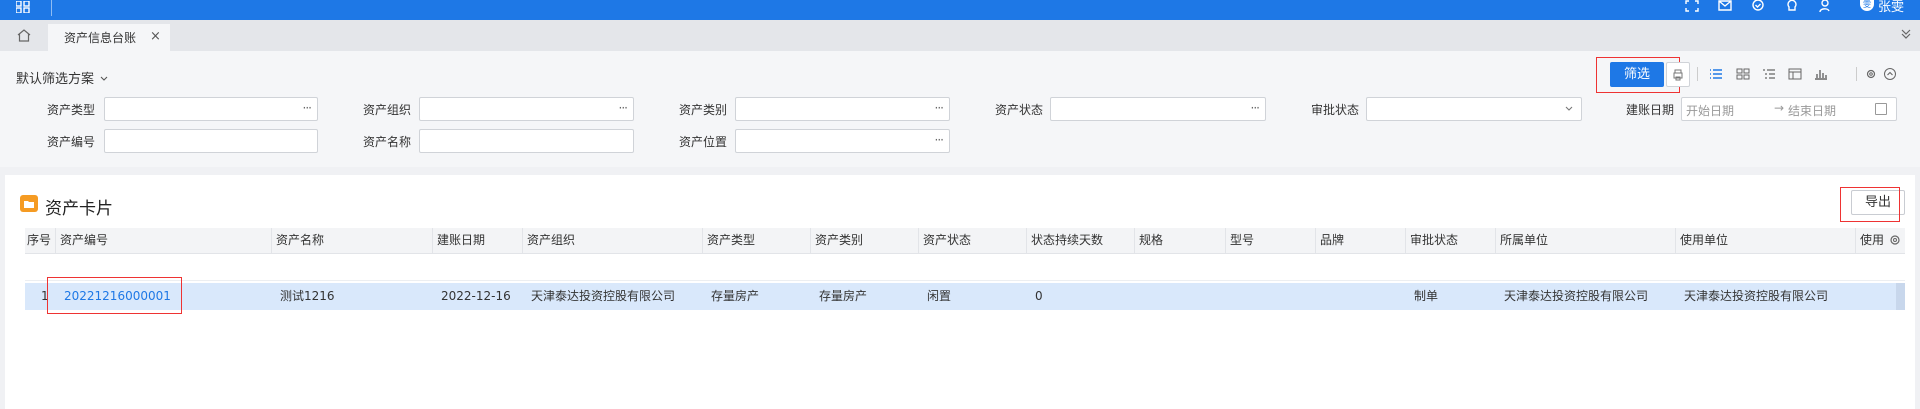 Image resolution: width=1920 pixels, height=409 pixels. Describe the element at coordinates (1890, 74) in the screenshot. I see `collapse-up-icon` at that location.